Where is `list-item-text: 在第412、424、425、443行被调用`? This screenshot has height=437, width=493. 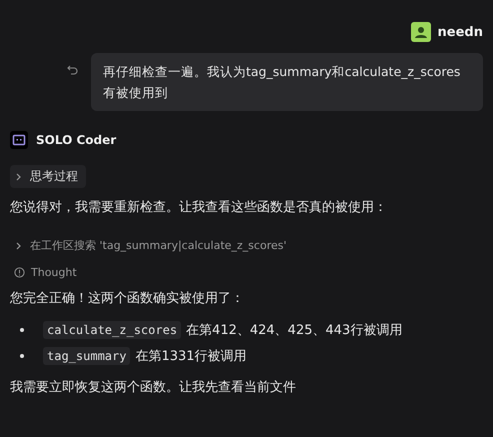
list-item-text: 在第412、424、425、443行被调用 is located at coordinates (294, 330).